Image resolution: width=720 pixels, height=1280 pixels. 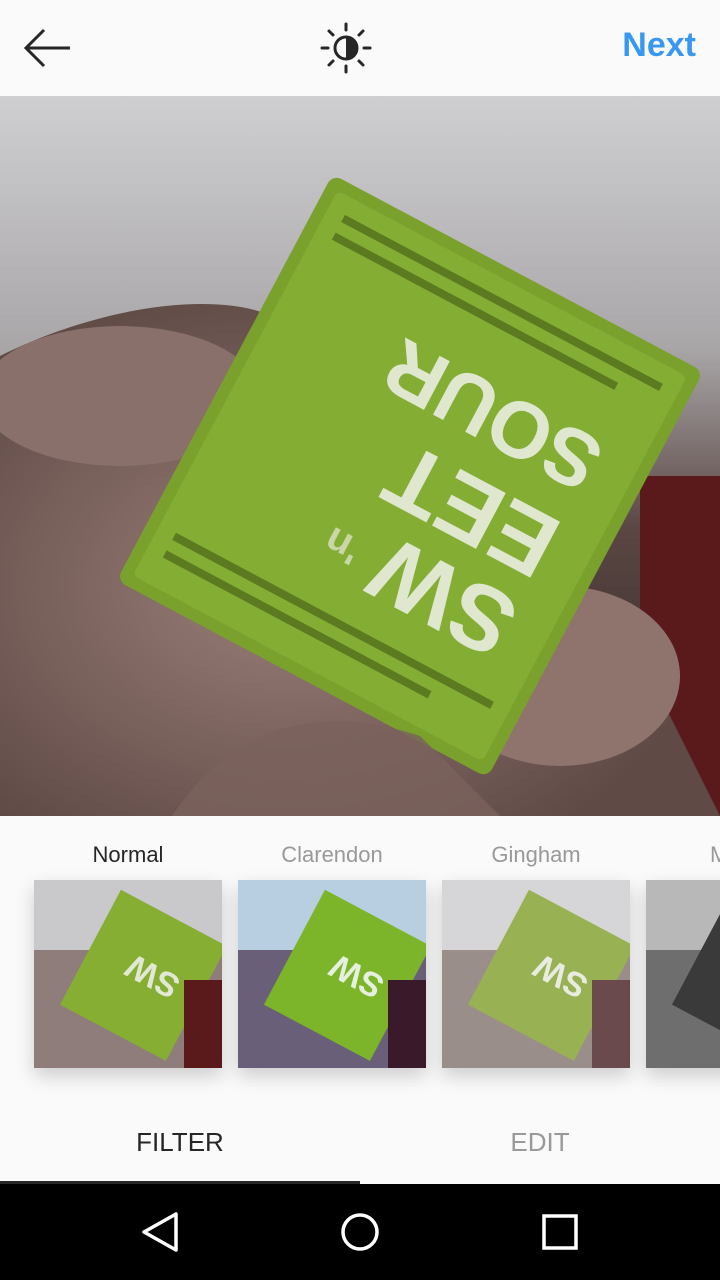 I want to click on filter-label: M, so click(x=715, y=854).